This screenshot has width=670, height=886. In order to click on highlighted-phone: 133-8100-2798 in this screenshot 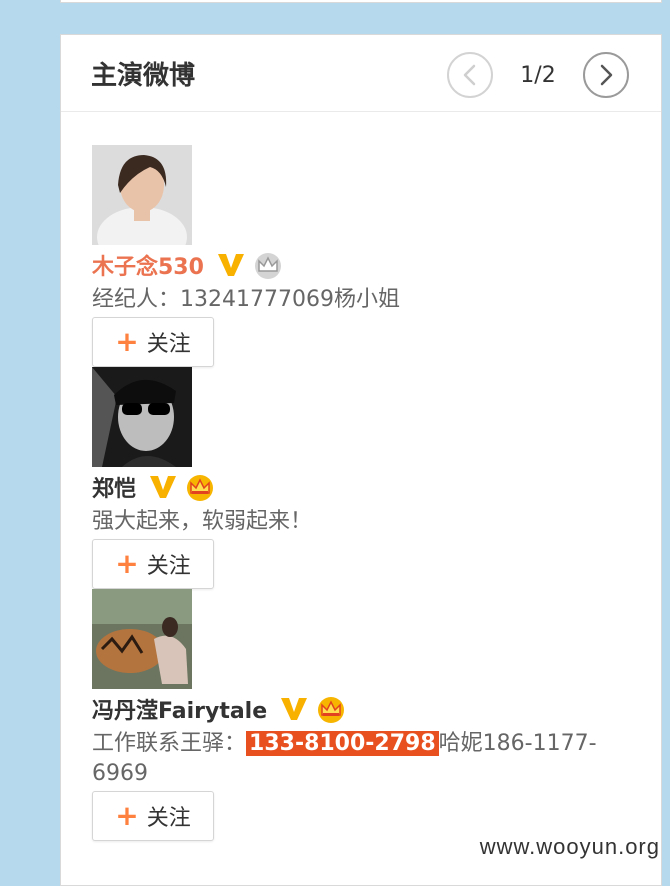, I will do `click(342, 743)`.